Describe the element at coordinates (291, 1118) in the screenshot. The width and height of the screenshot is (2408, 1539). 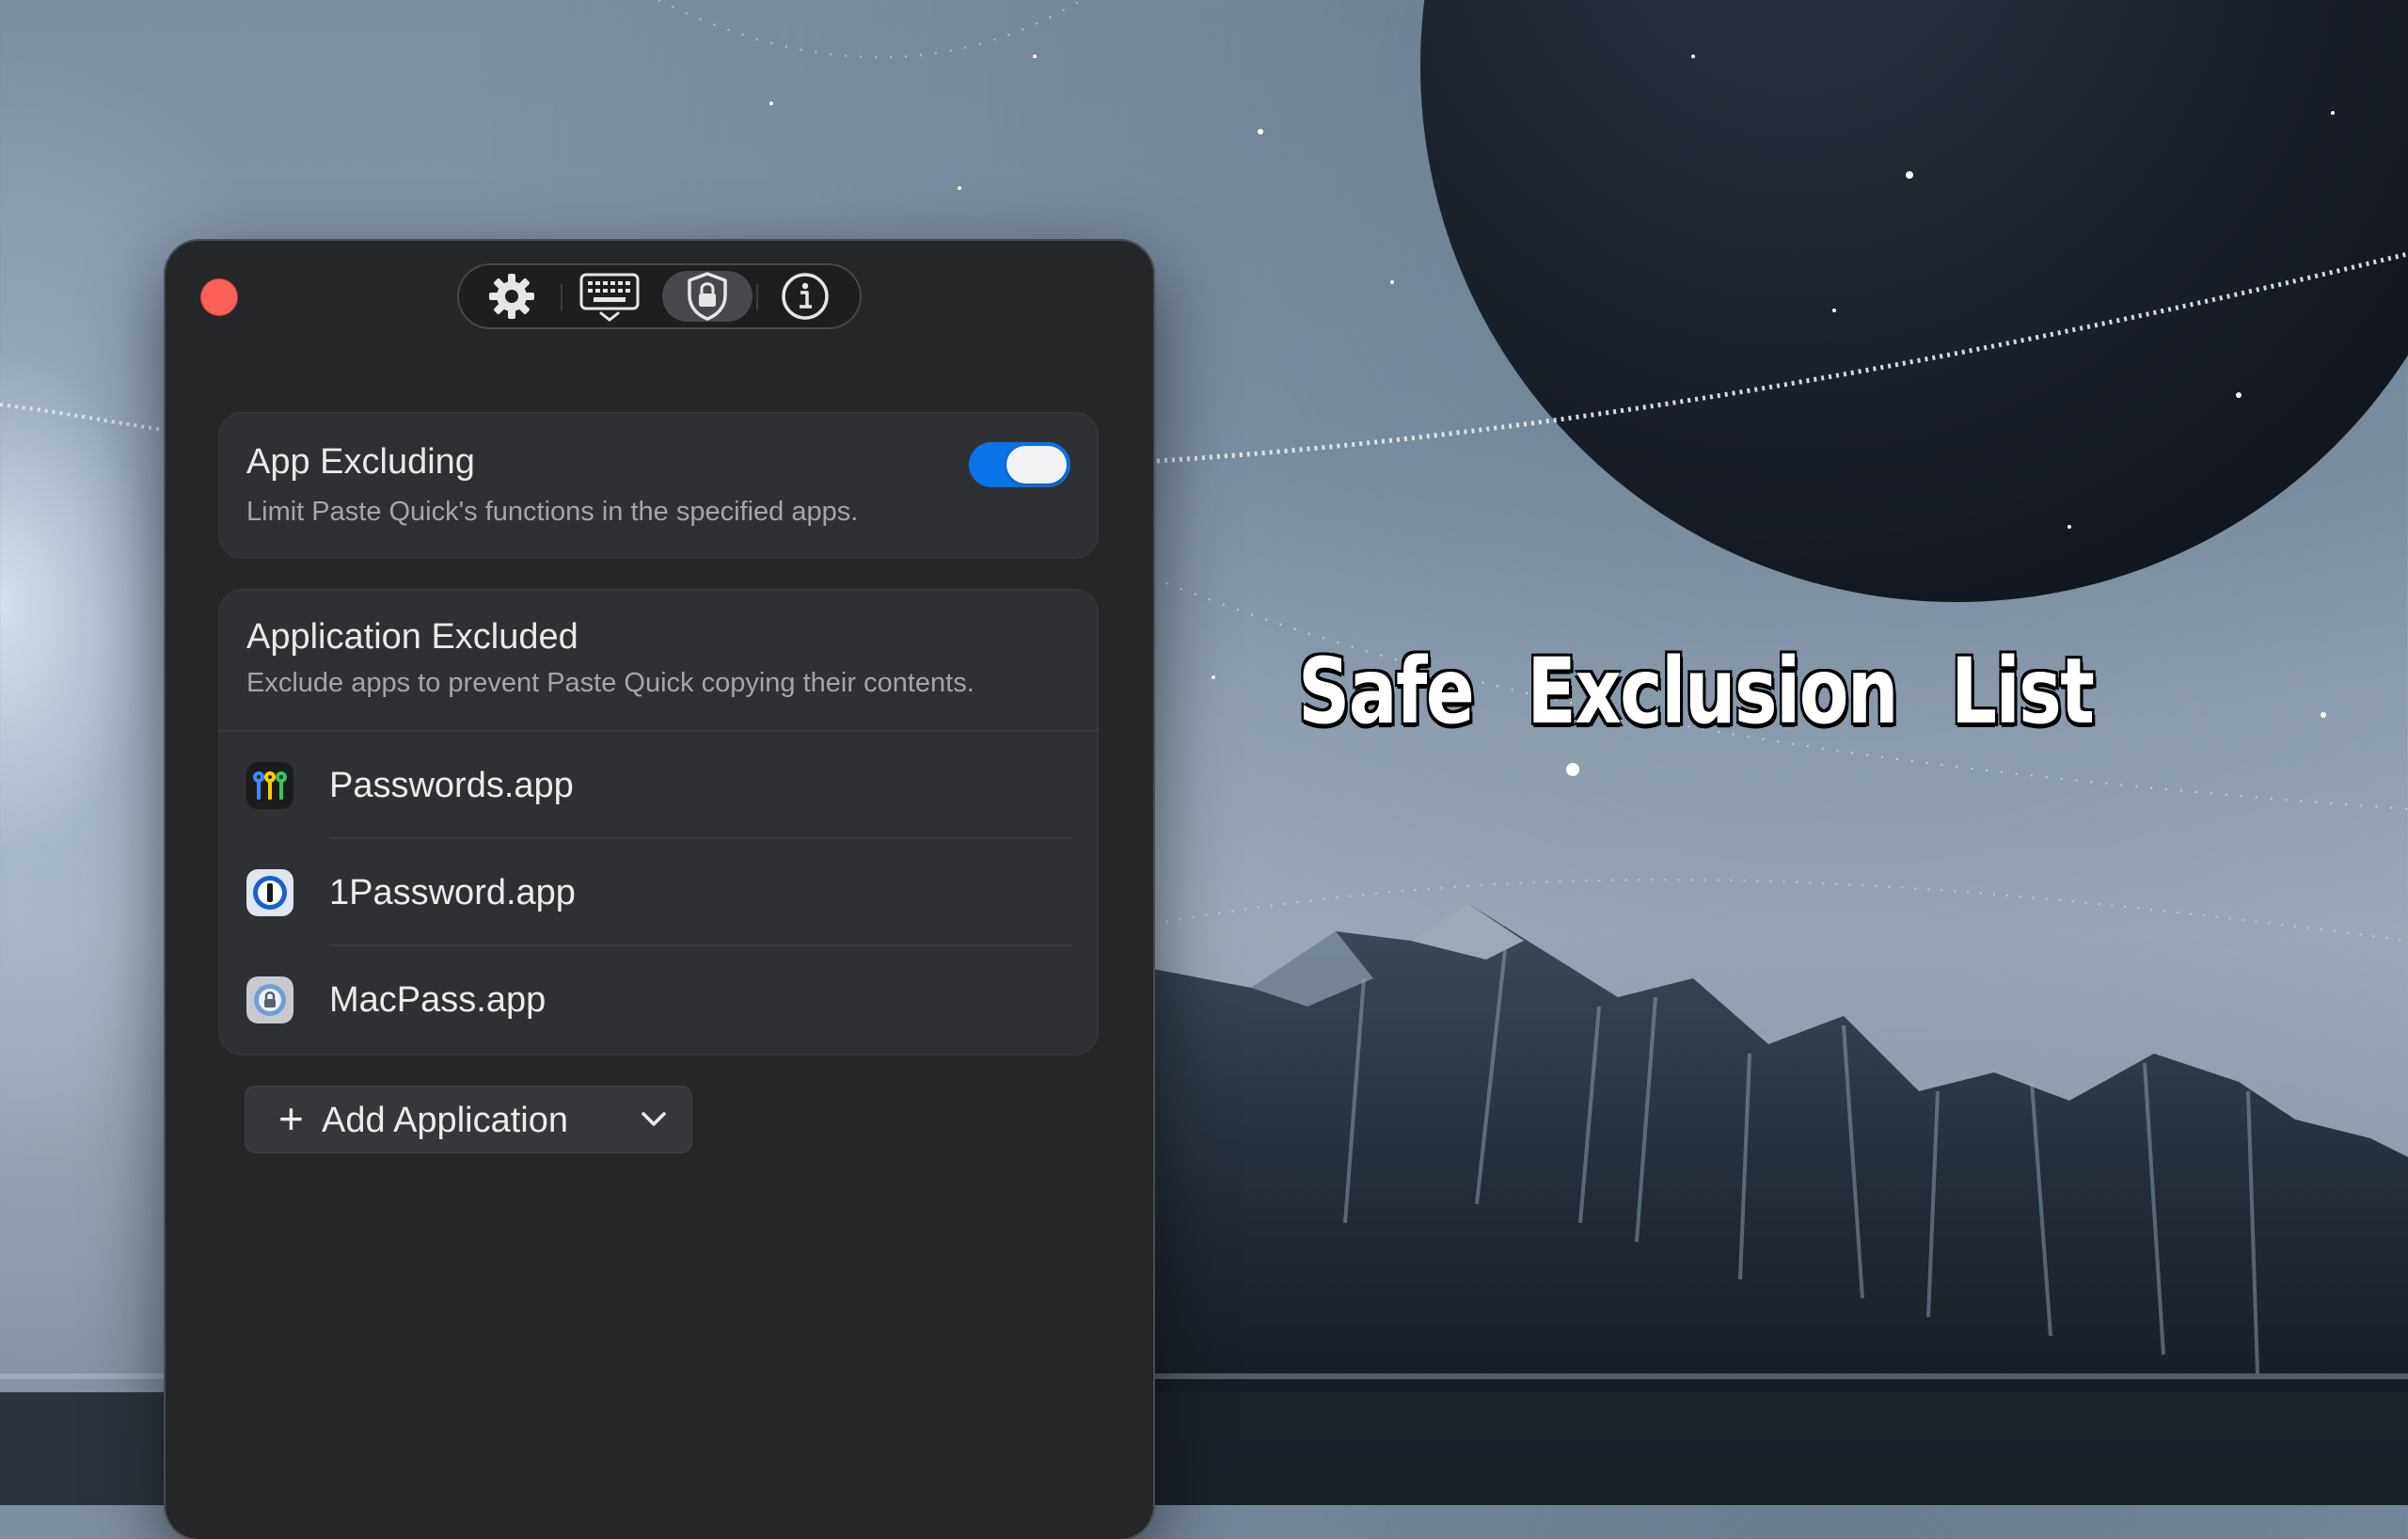
I see `plus-icon: +` at that location.